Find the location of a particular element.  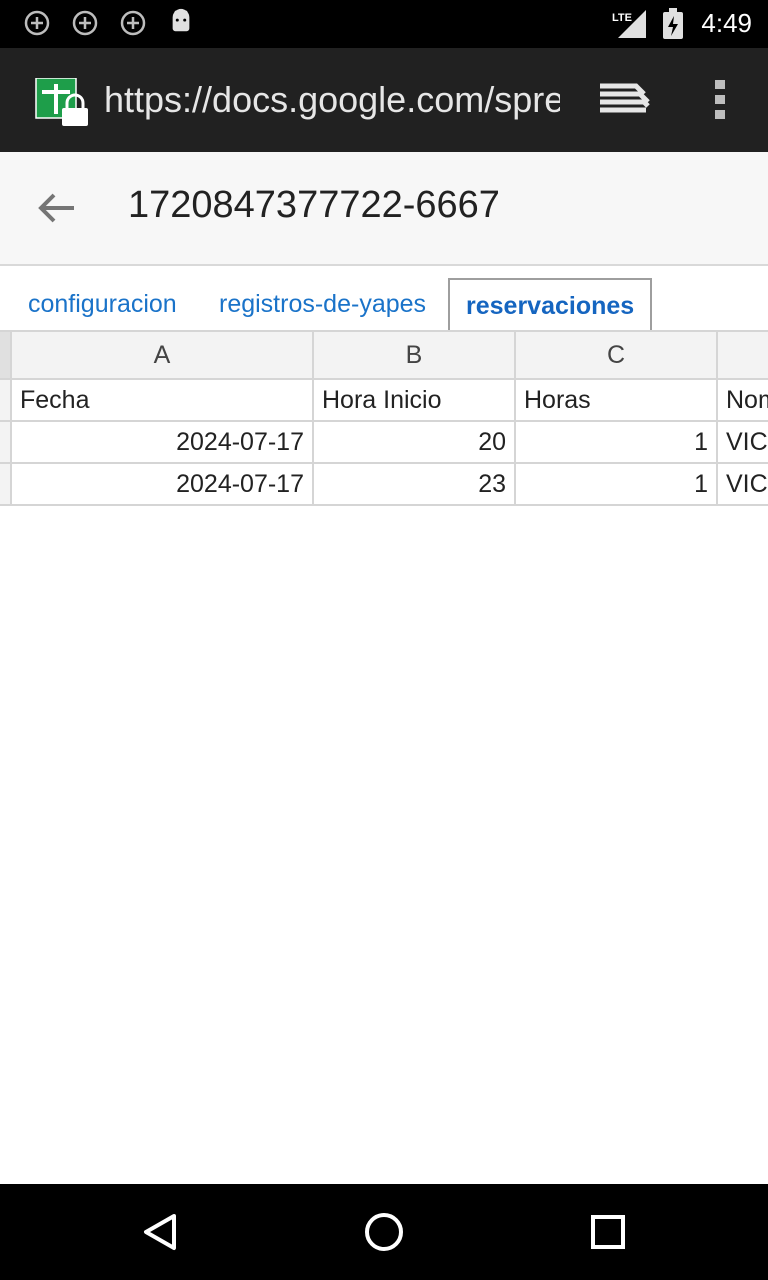

cell-b3: 23 is located at coordinates (415, 485).